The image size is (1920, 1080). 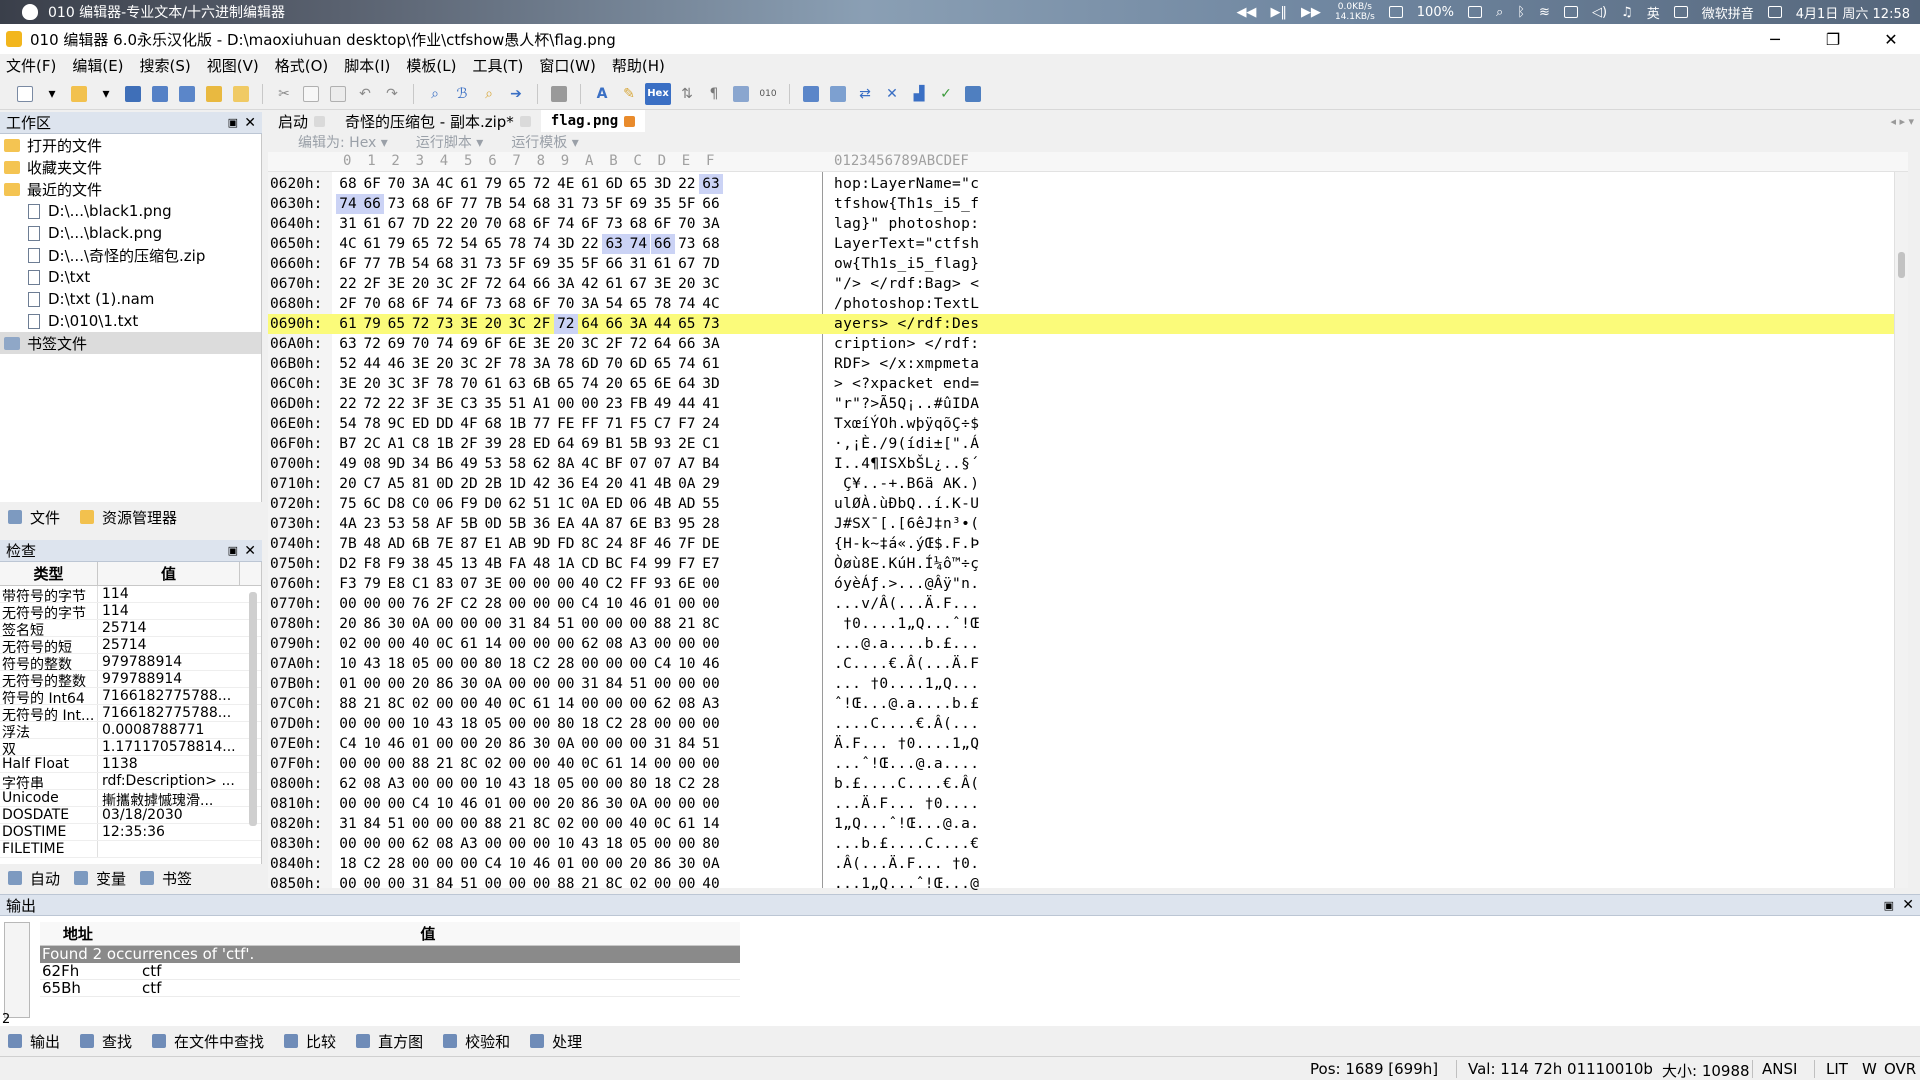 I want to click on hex-byte: 63, so click(x=348, y=344).